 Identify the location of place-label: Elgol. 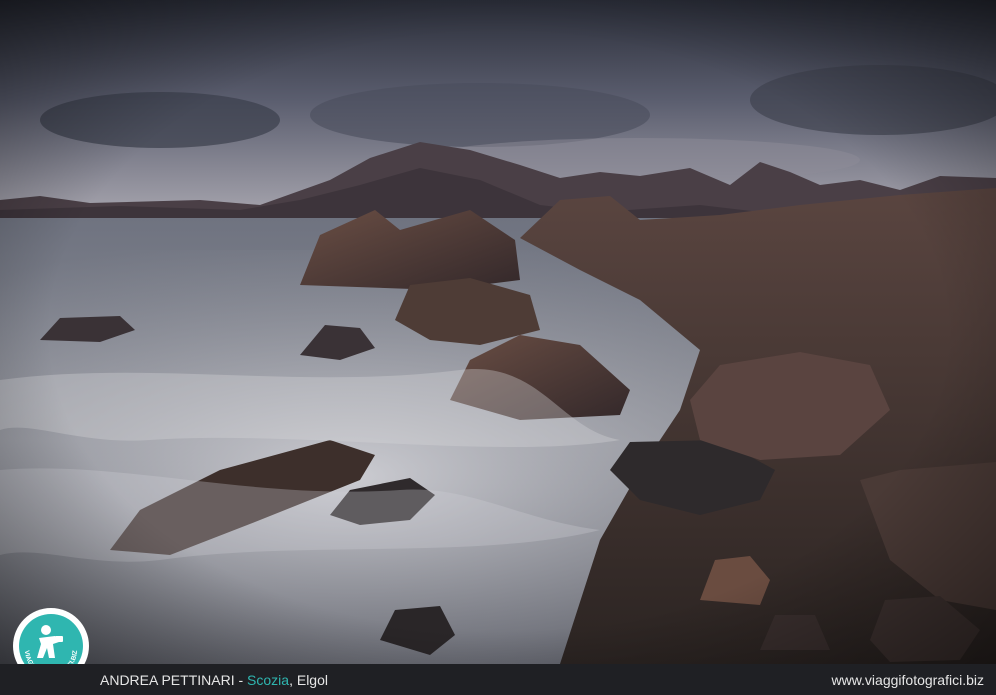
(312, 679).